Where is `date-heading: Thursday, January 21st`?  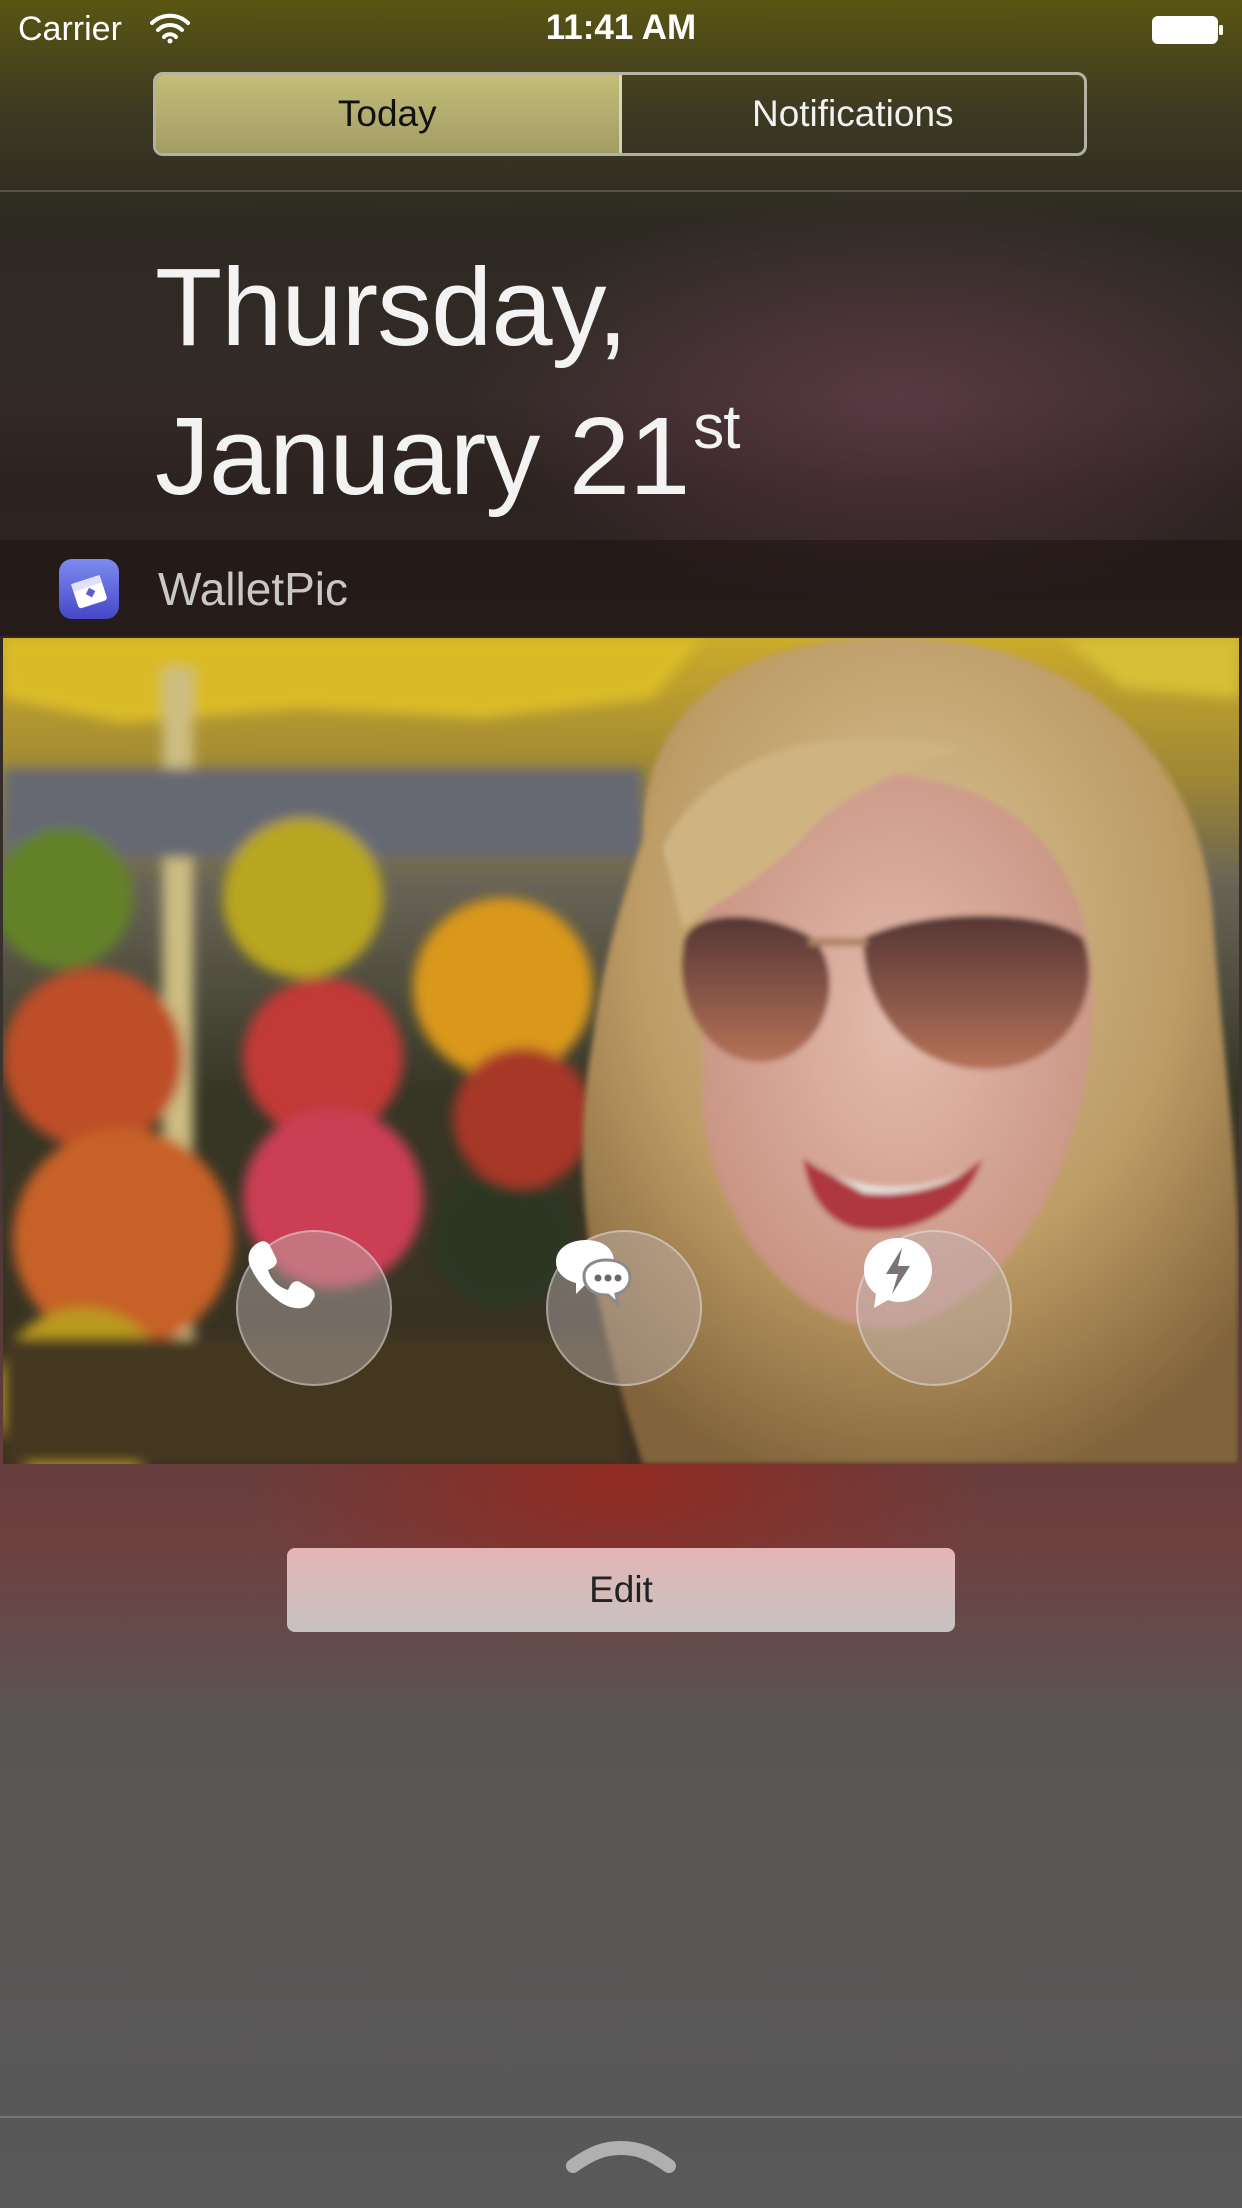 date-heading: Thursday, January 21st is located at coordinates (448, 382).